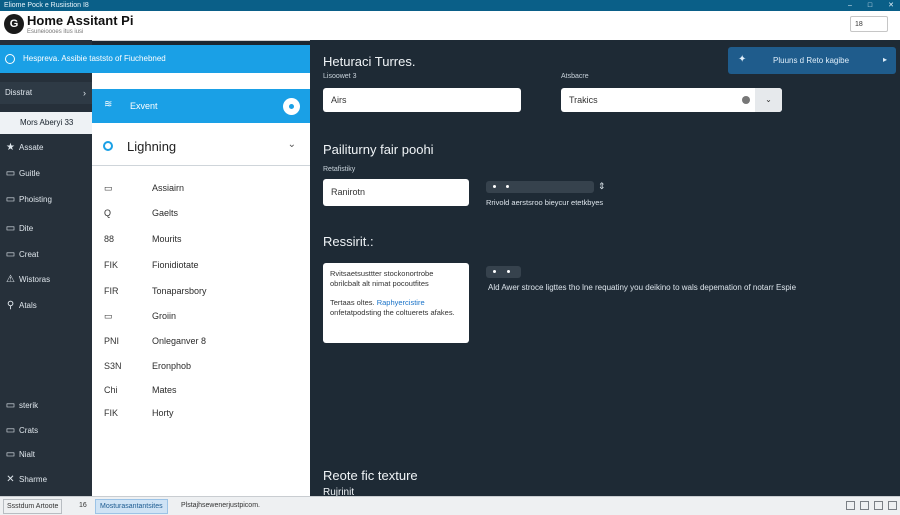 This screenshot has height=515, width=900. Describe the element at coordinates (204, 188) in the screenshot. I see `list-item: ▭ Assiairn` at that location.